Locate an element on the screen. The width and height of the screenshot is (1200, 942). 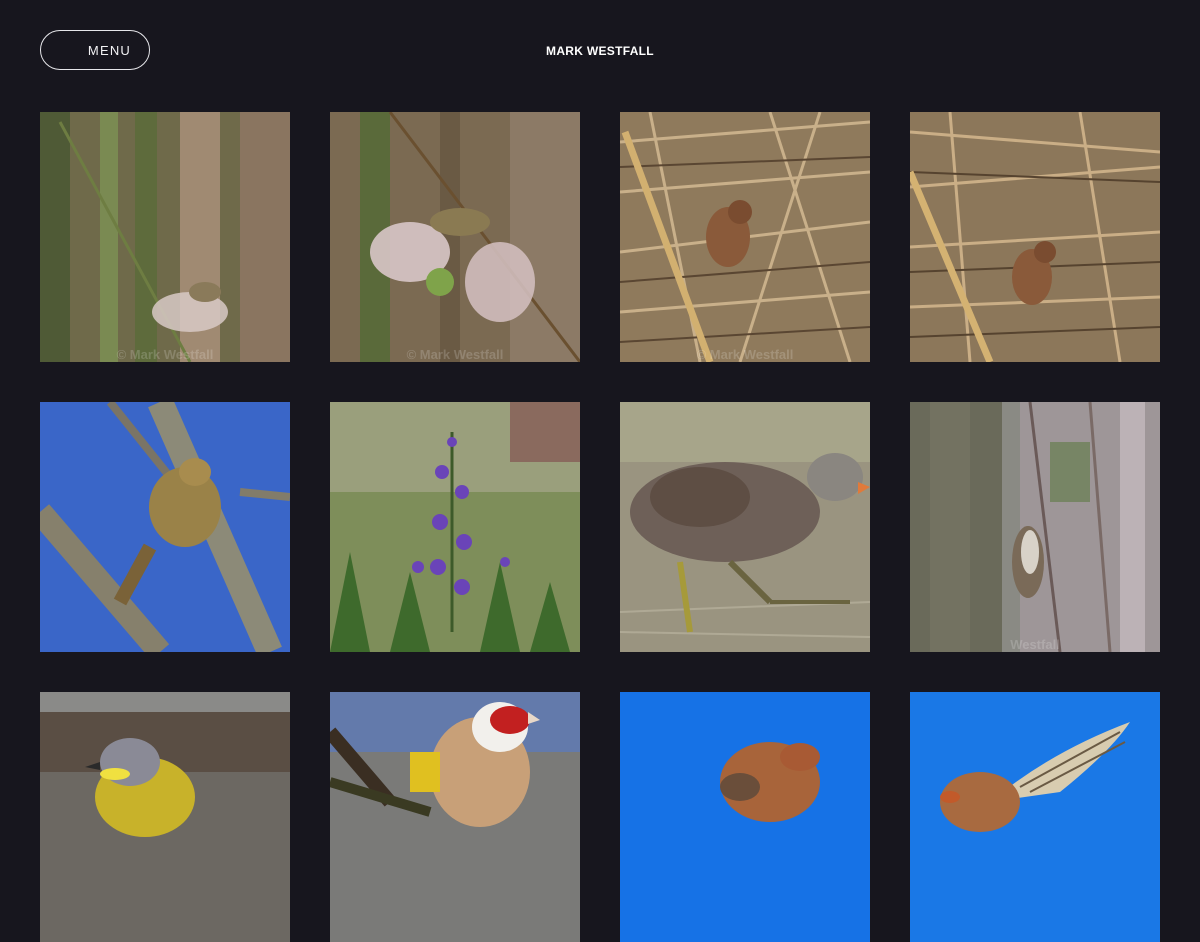
gallery-photo-moorhen is located at coordinates (745, 527).